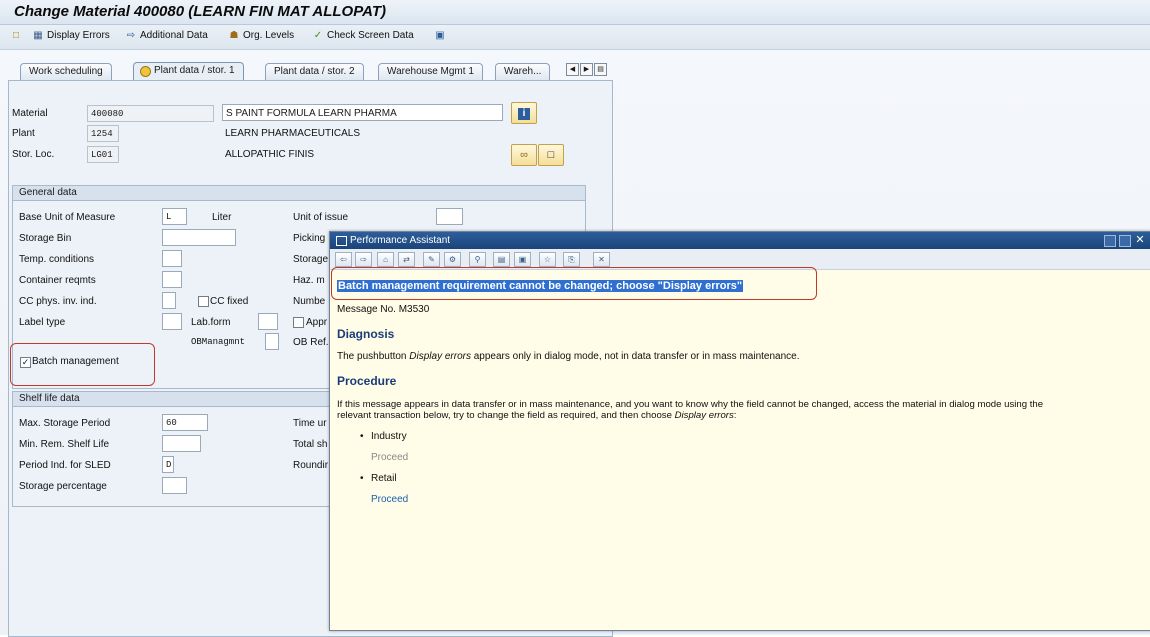 This screenshot has height=637, width=1150. I want to click on stor-loc-description: ALLOPATHIC FINIS, so click(270, 154).